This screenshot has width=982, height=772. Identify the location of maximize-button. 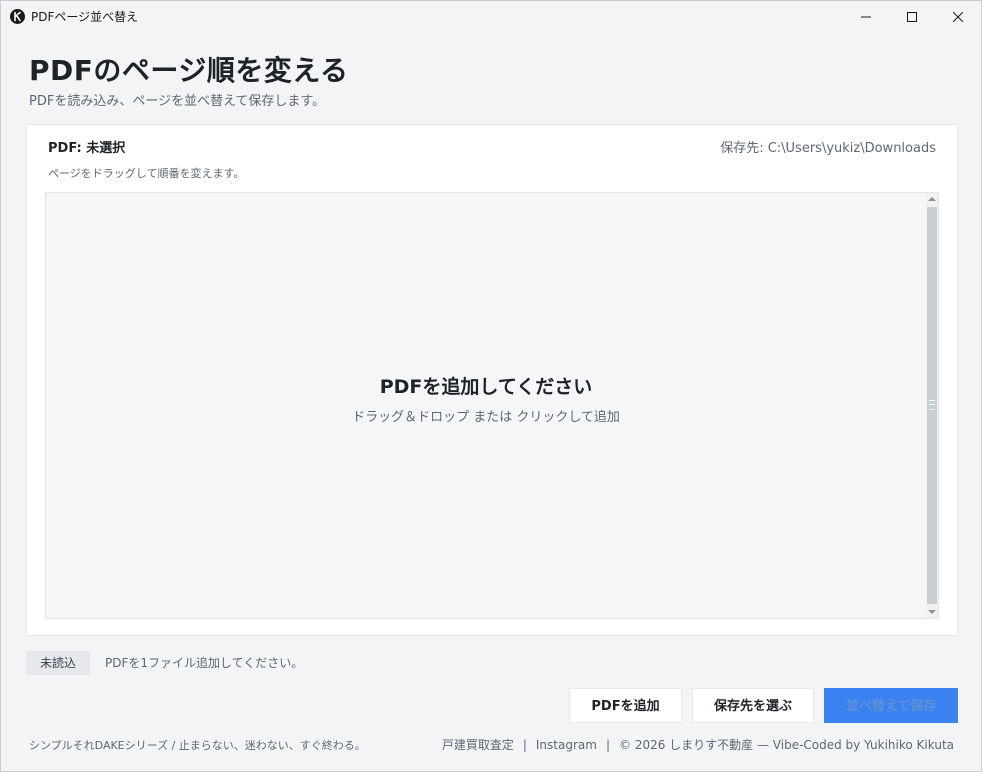
(912, 17).